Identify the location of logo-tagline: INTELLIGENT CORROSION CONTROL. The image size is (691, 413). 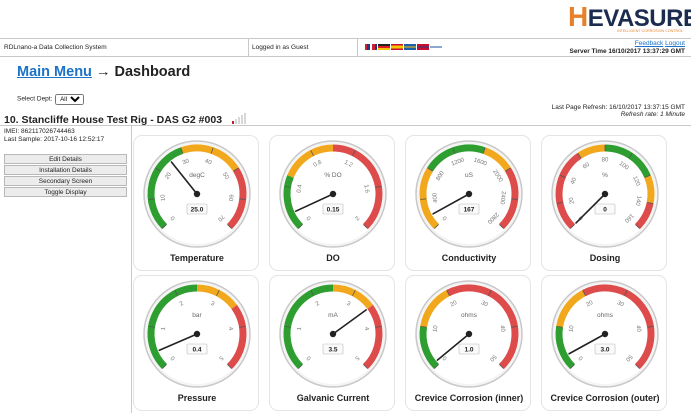
(650, 31).